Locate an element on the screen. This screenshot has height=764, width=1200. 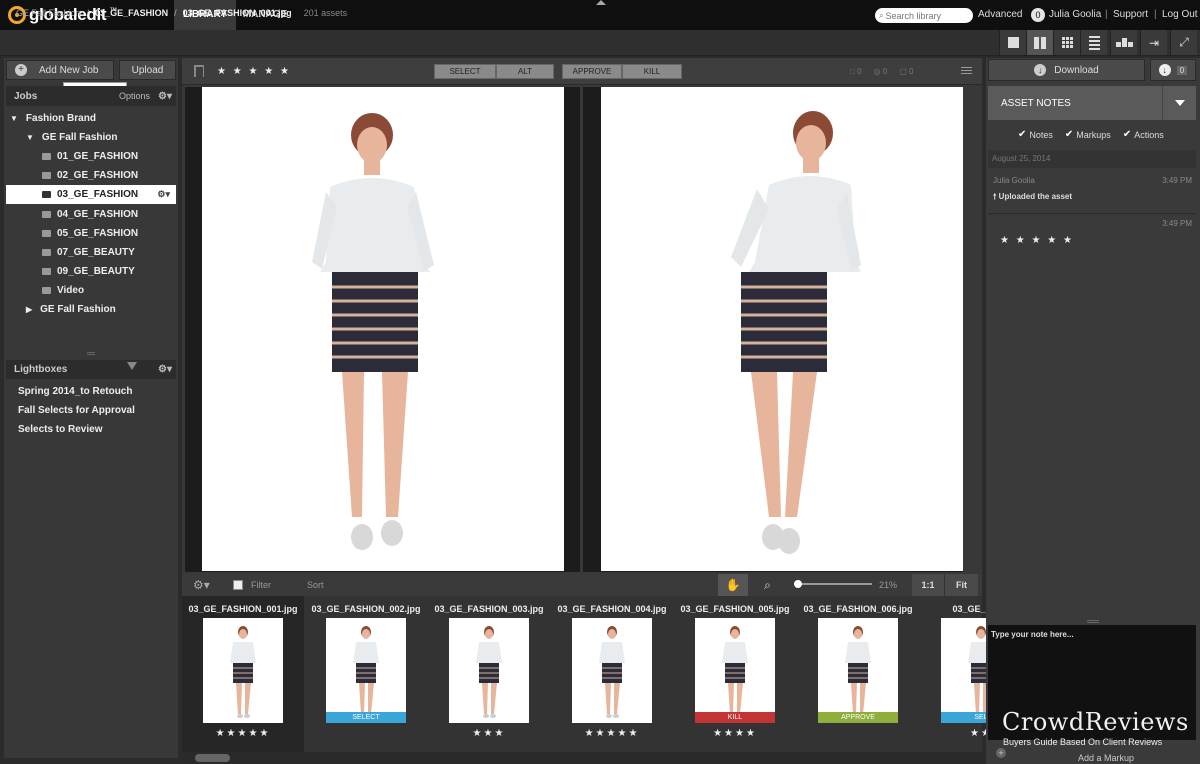
tree-item: ▼ Fashion Brand is located at coordinates (91, 118).